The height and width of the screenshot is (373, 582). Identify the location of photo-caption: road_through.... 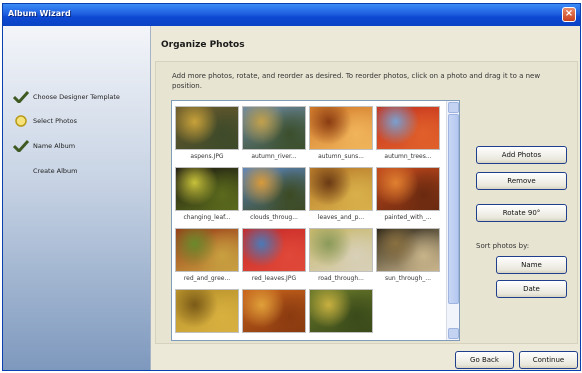
(341, 278).